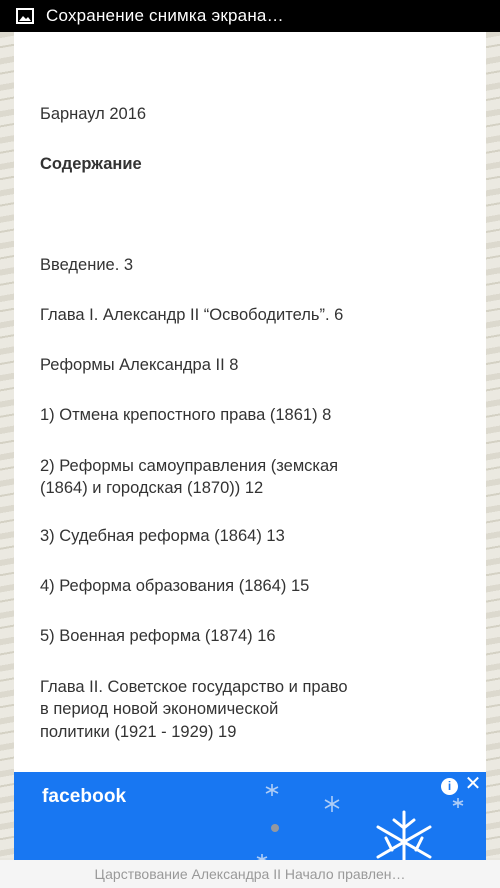 The image size is (500, 888). What do you see at coordinates (91, 164) in the screenshot?
I see `toc-heading: Содержание` at bounding box center [91, 164].